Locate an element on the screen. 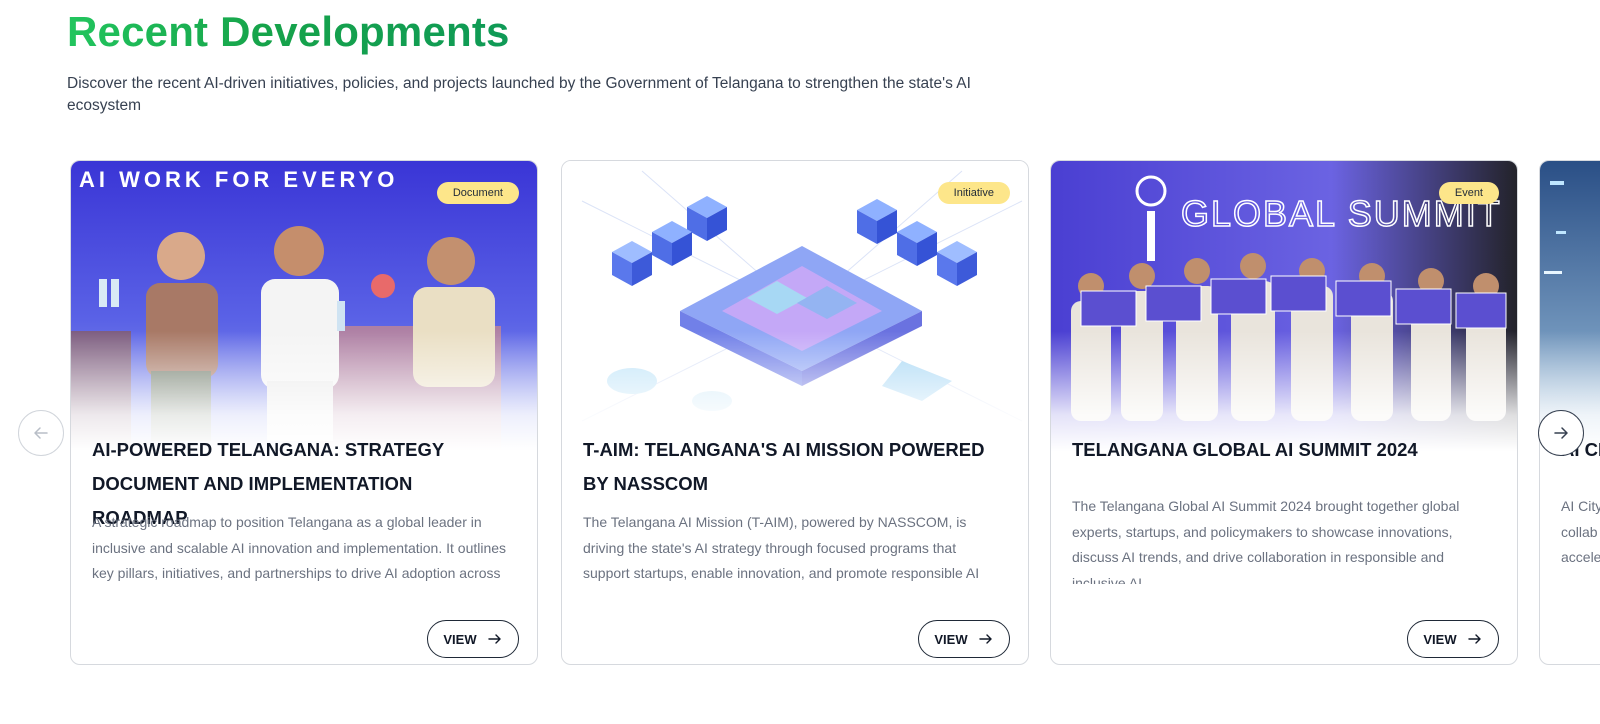 The image size is (1600, 724). carousel-prev-button is located at coordinates (41, 433).